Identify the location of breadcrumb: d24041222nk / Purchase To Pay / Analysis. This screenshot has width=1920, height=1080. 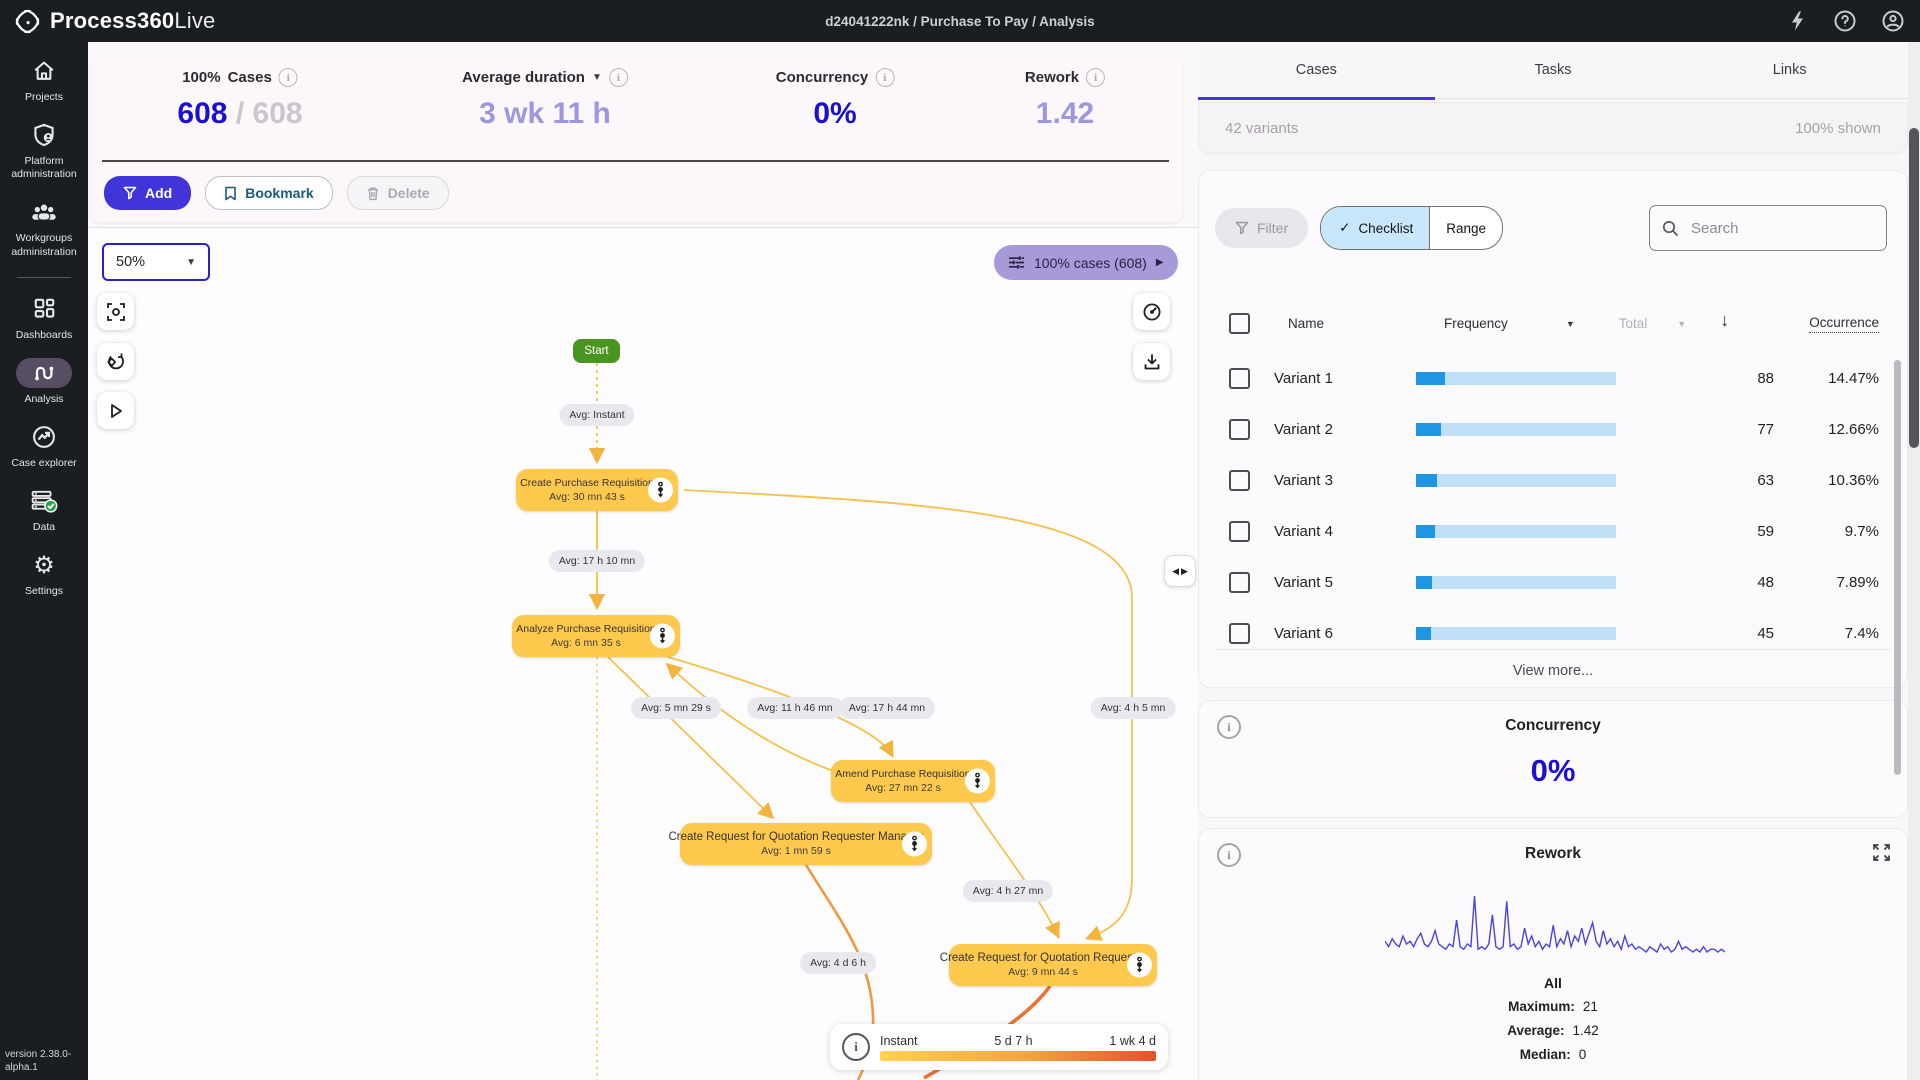
(960, 21).